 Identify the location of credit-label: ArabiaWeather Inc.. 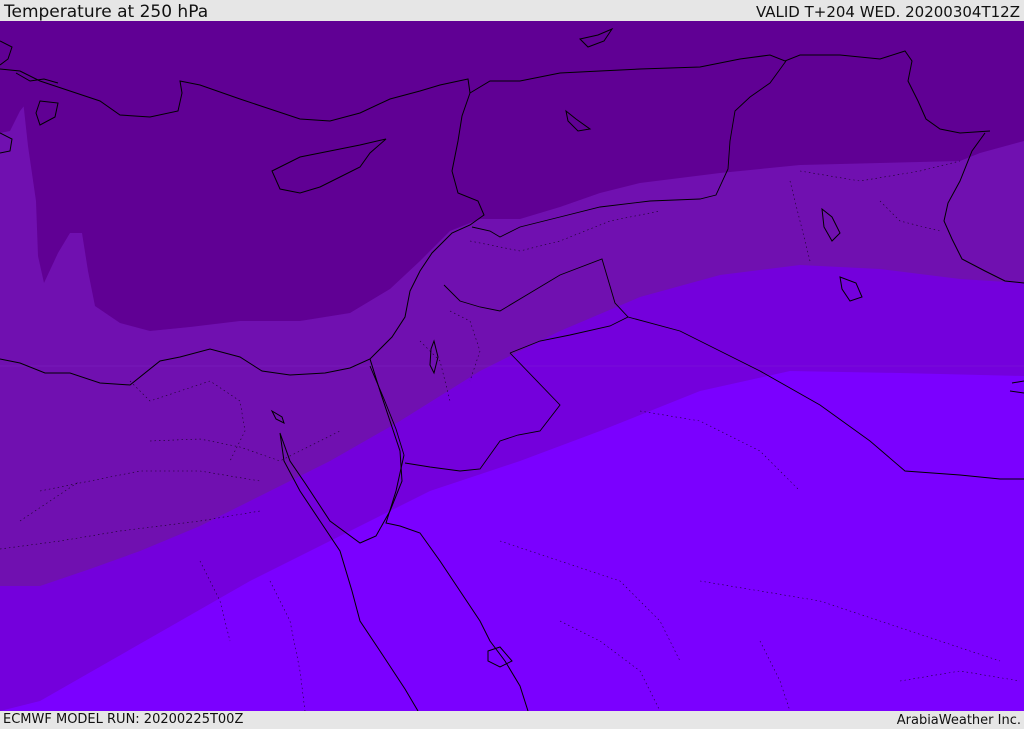
(958, 720).